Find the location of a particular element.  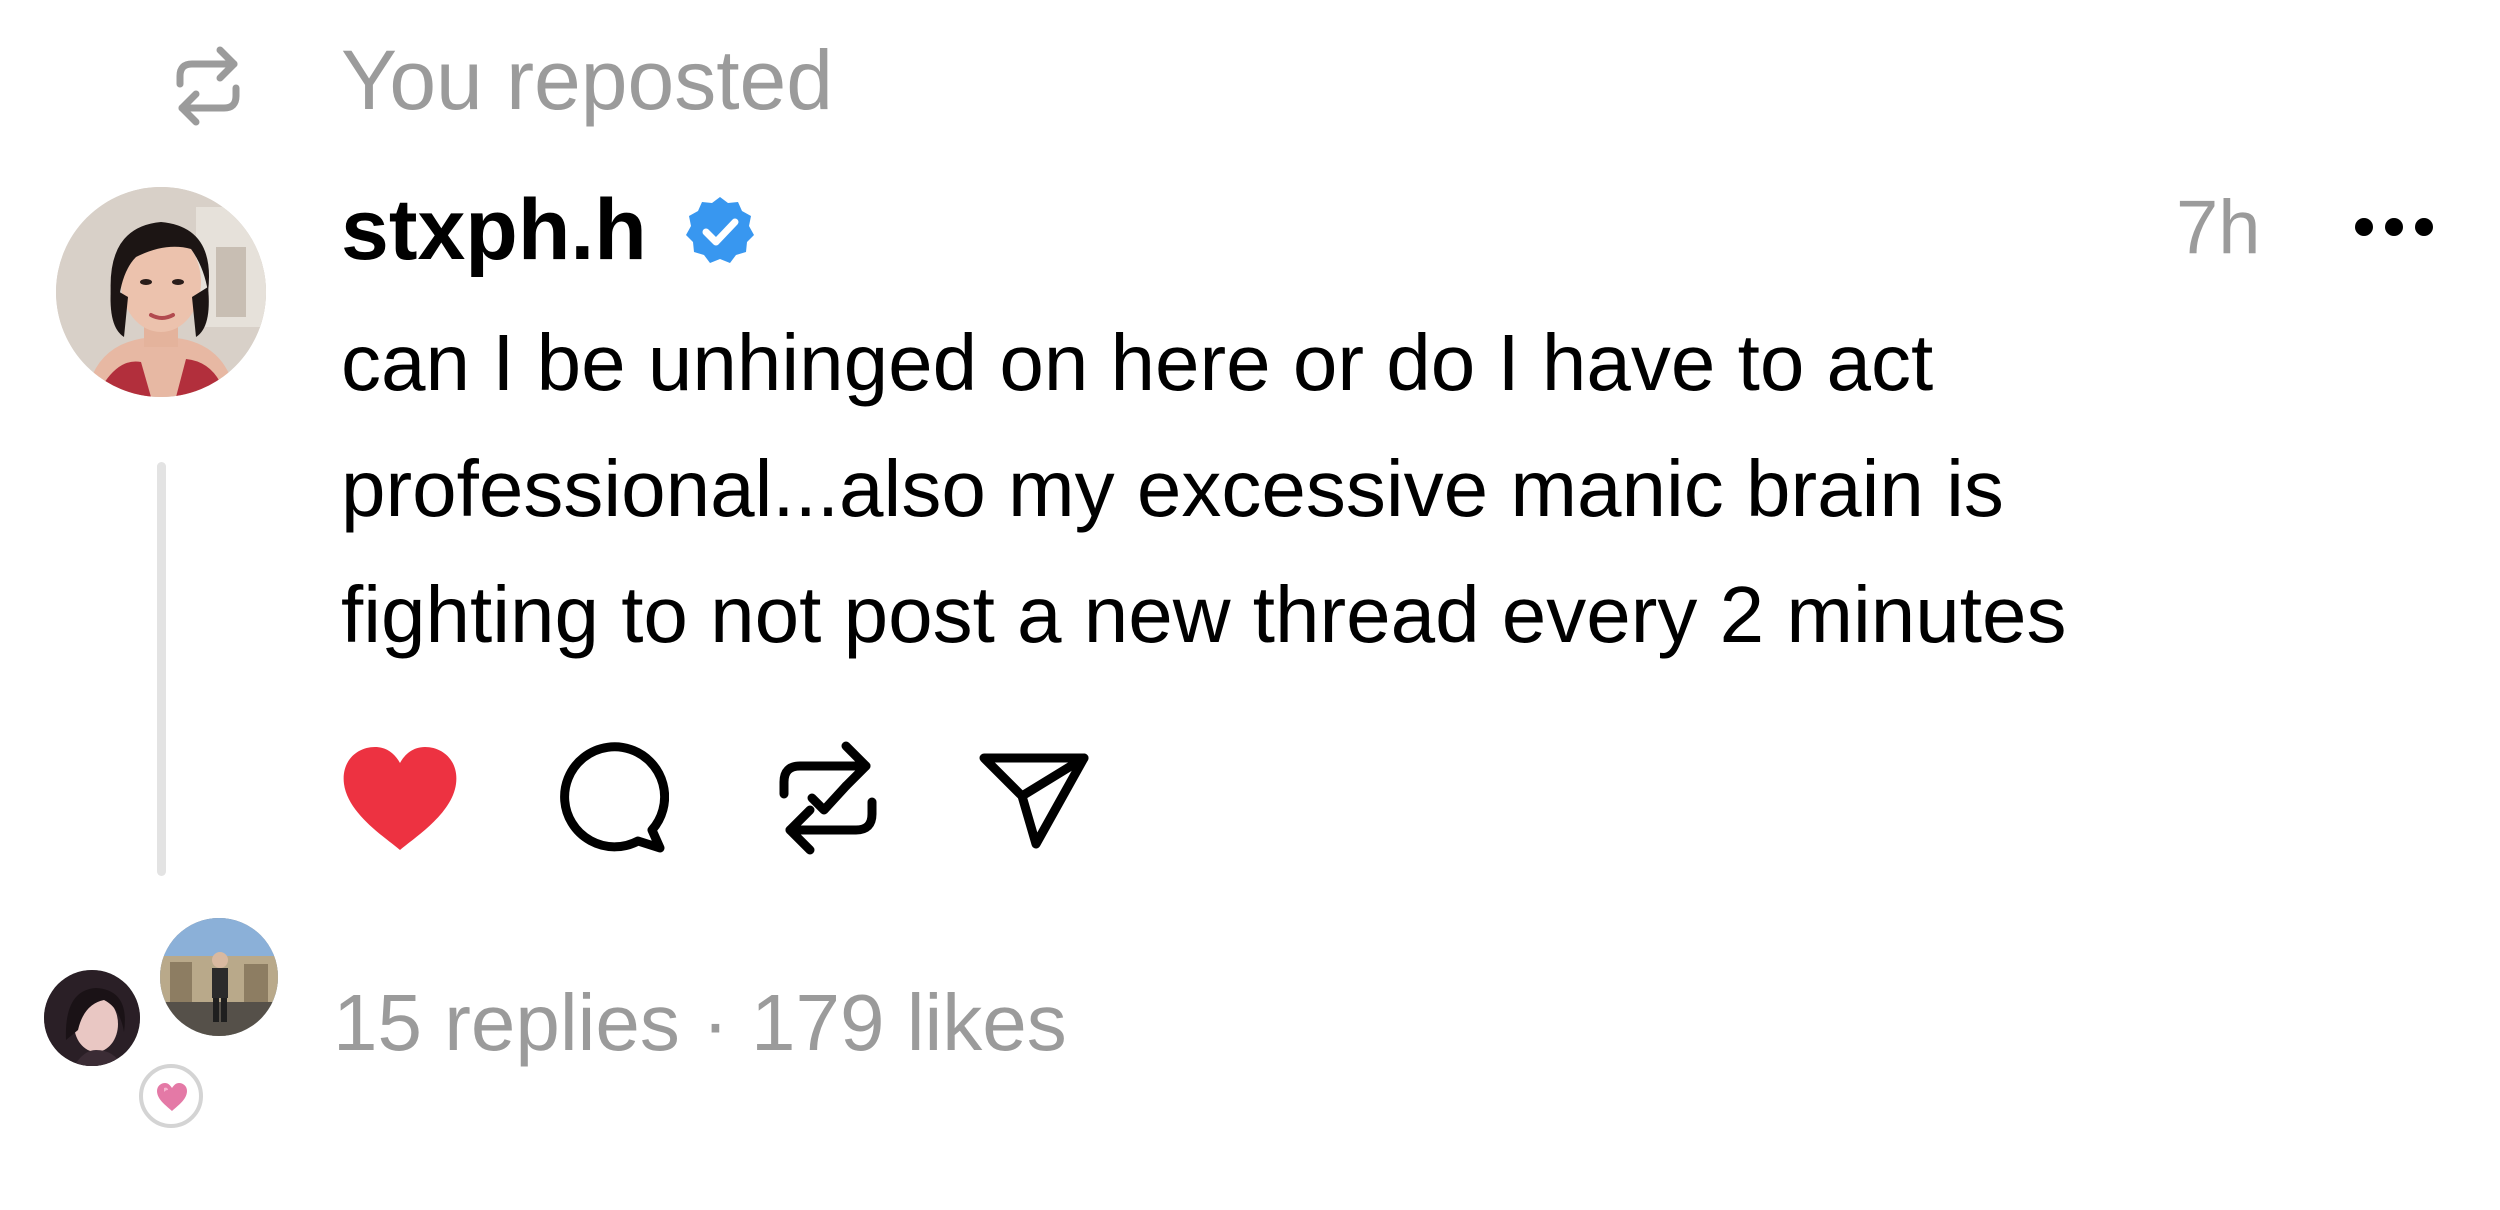

likes-count: 179 likes is located at coordinates (909, 1022).